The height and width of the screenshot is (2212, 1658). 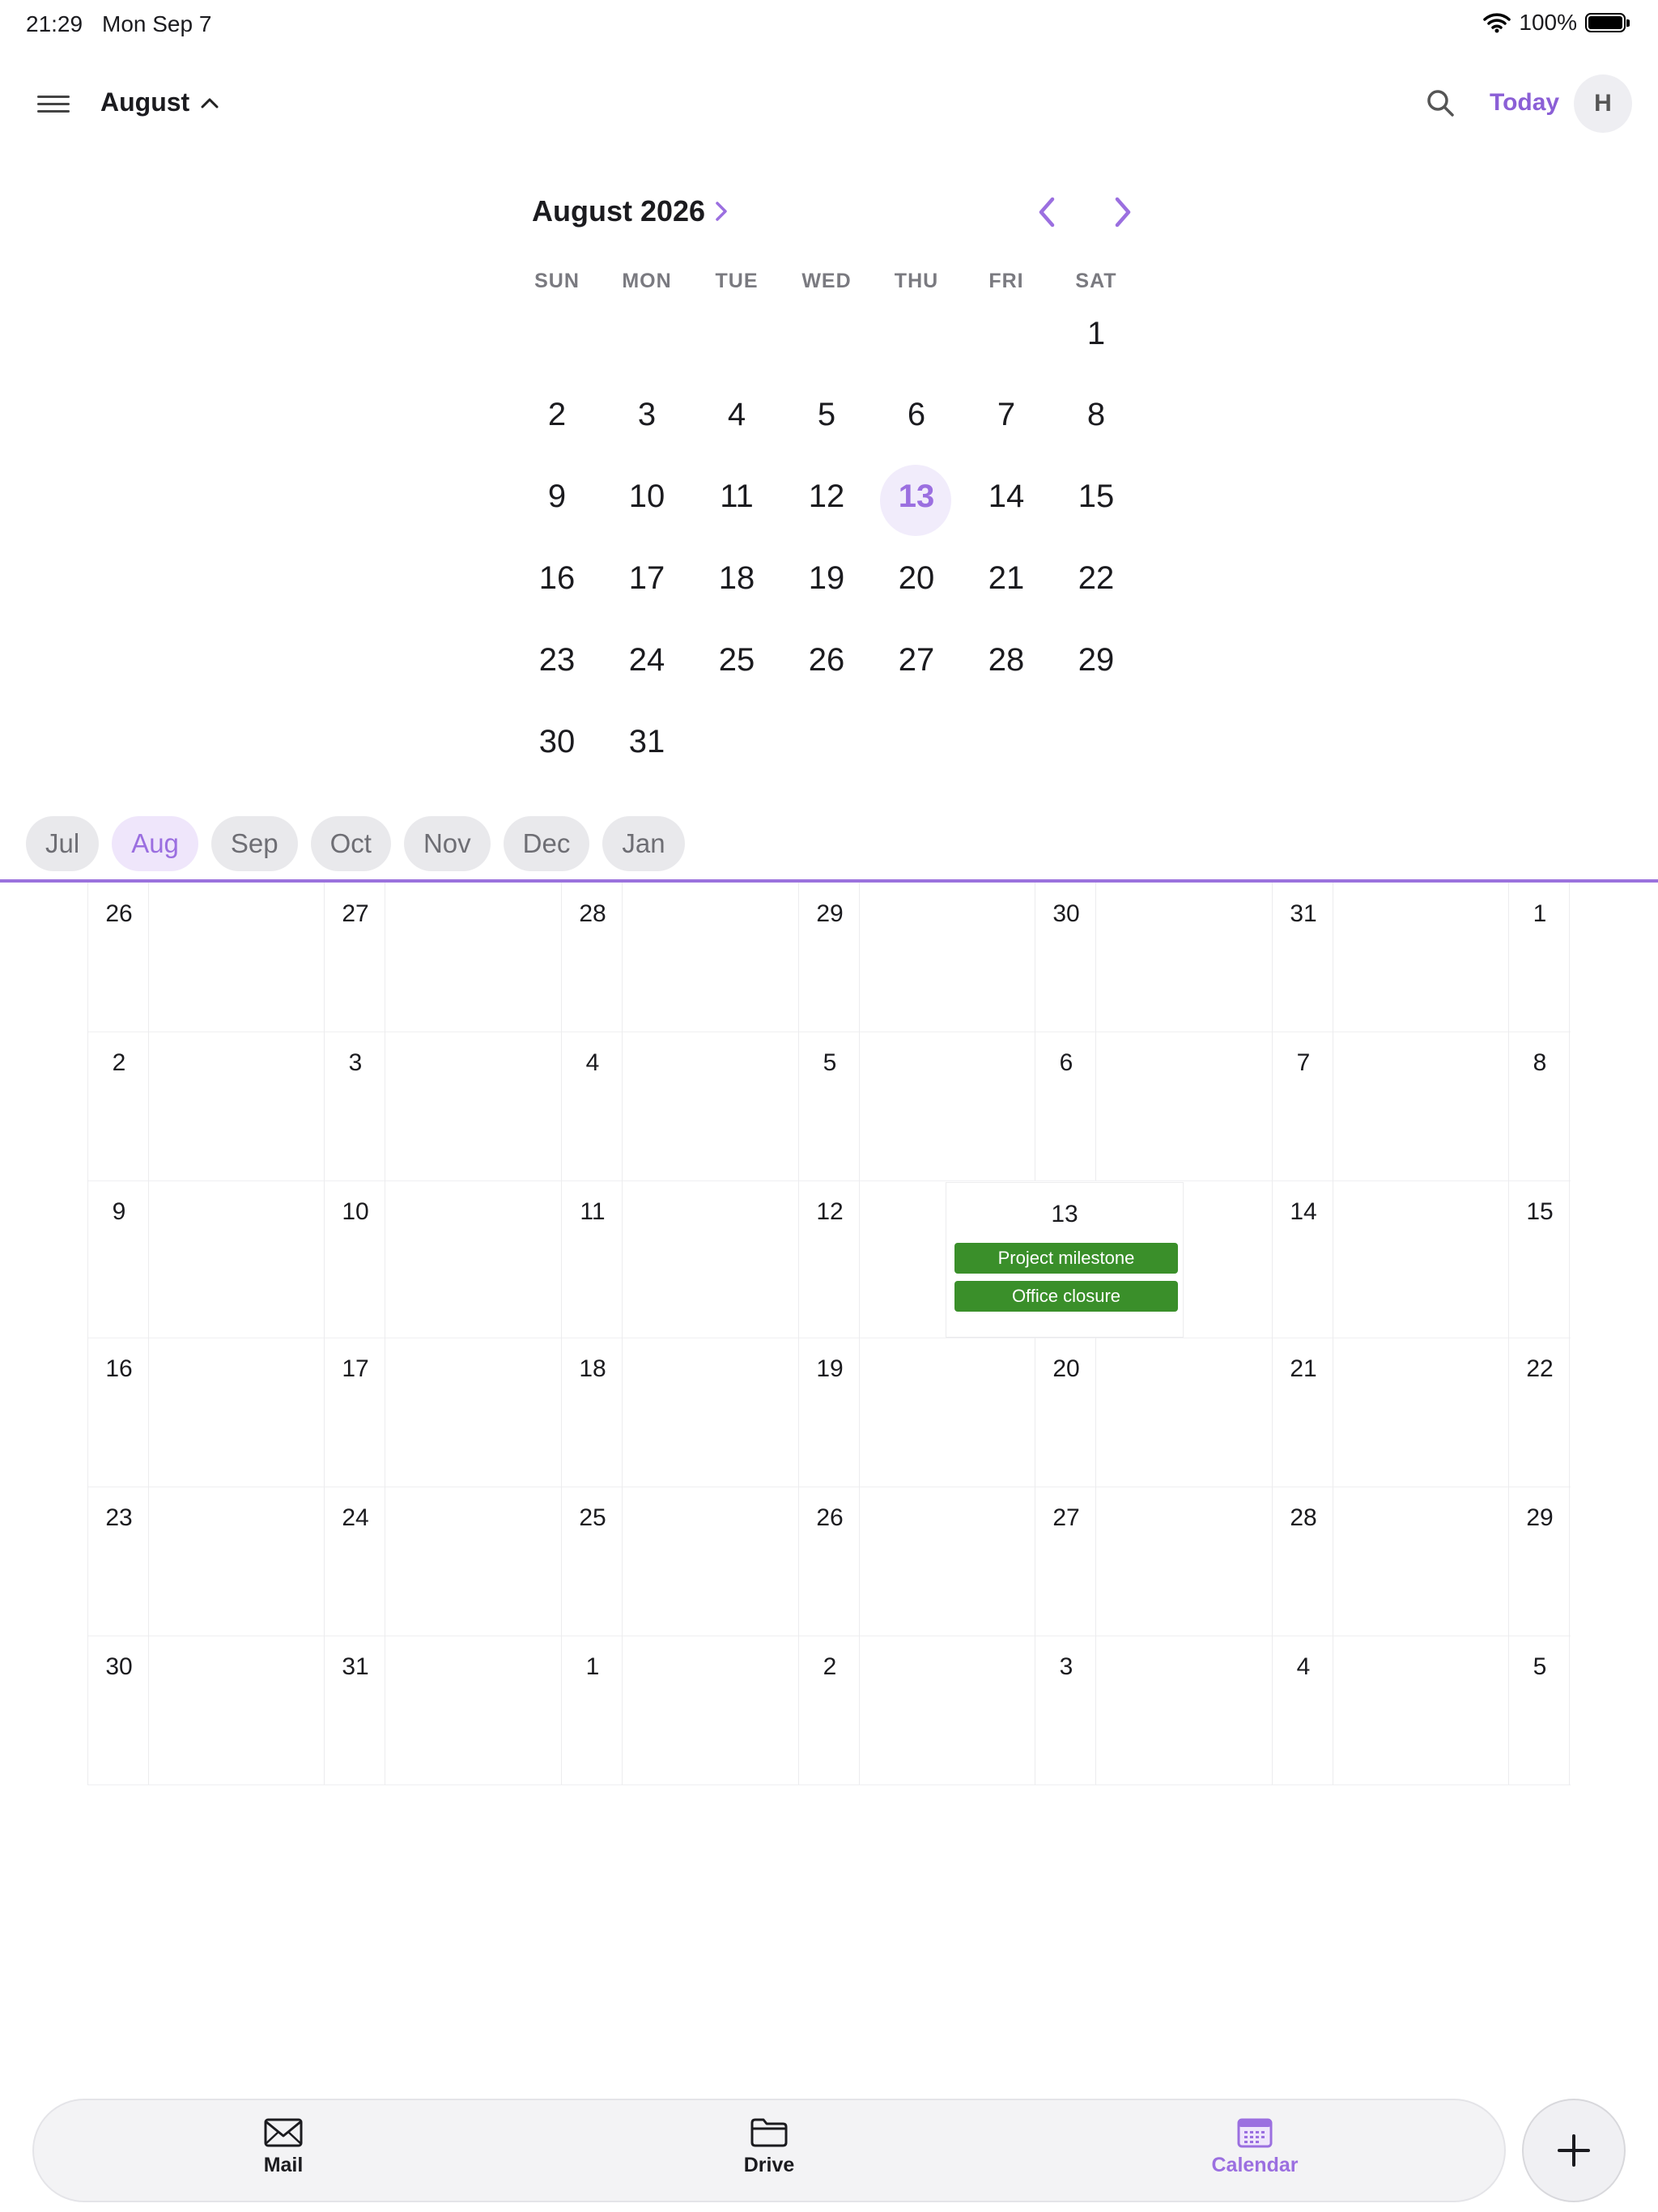 I want to click on day-cell: 20, so click(x=1065, y=1413).